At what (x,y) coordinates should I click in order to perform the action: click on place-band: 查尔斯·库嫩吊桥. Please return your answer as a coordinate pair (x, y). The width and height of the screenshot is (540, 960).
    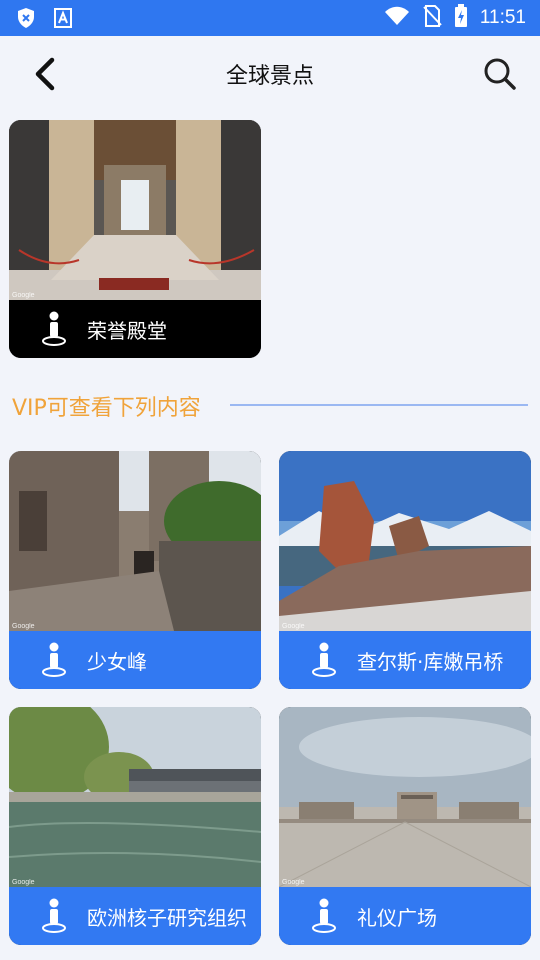
    Looking at the image, I should click on (405, 660).